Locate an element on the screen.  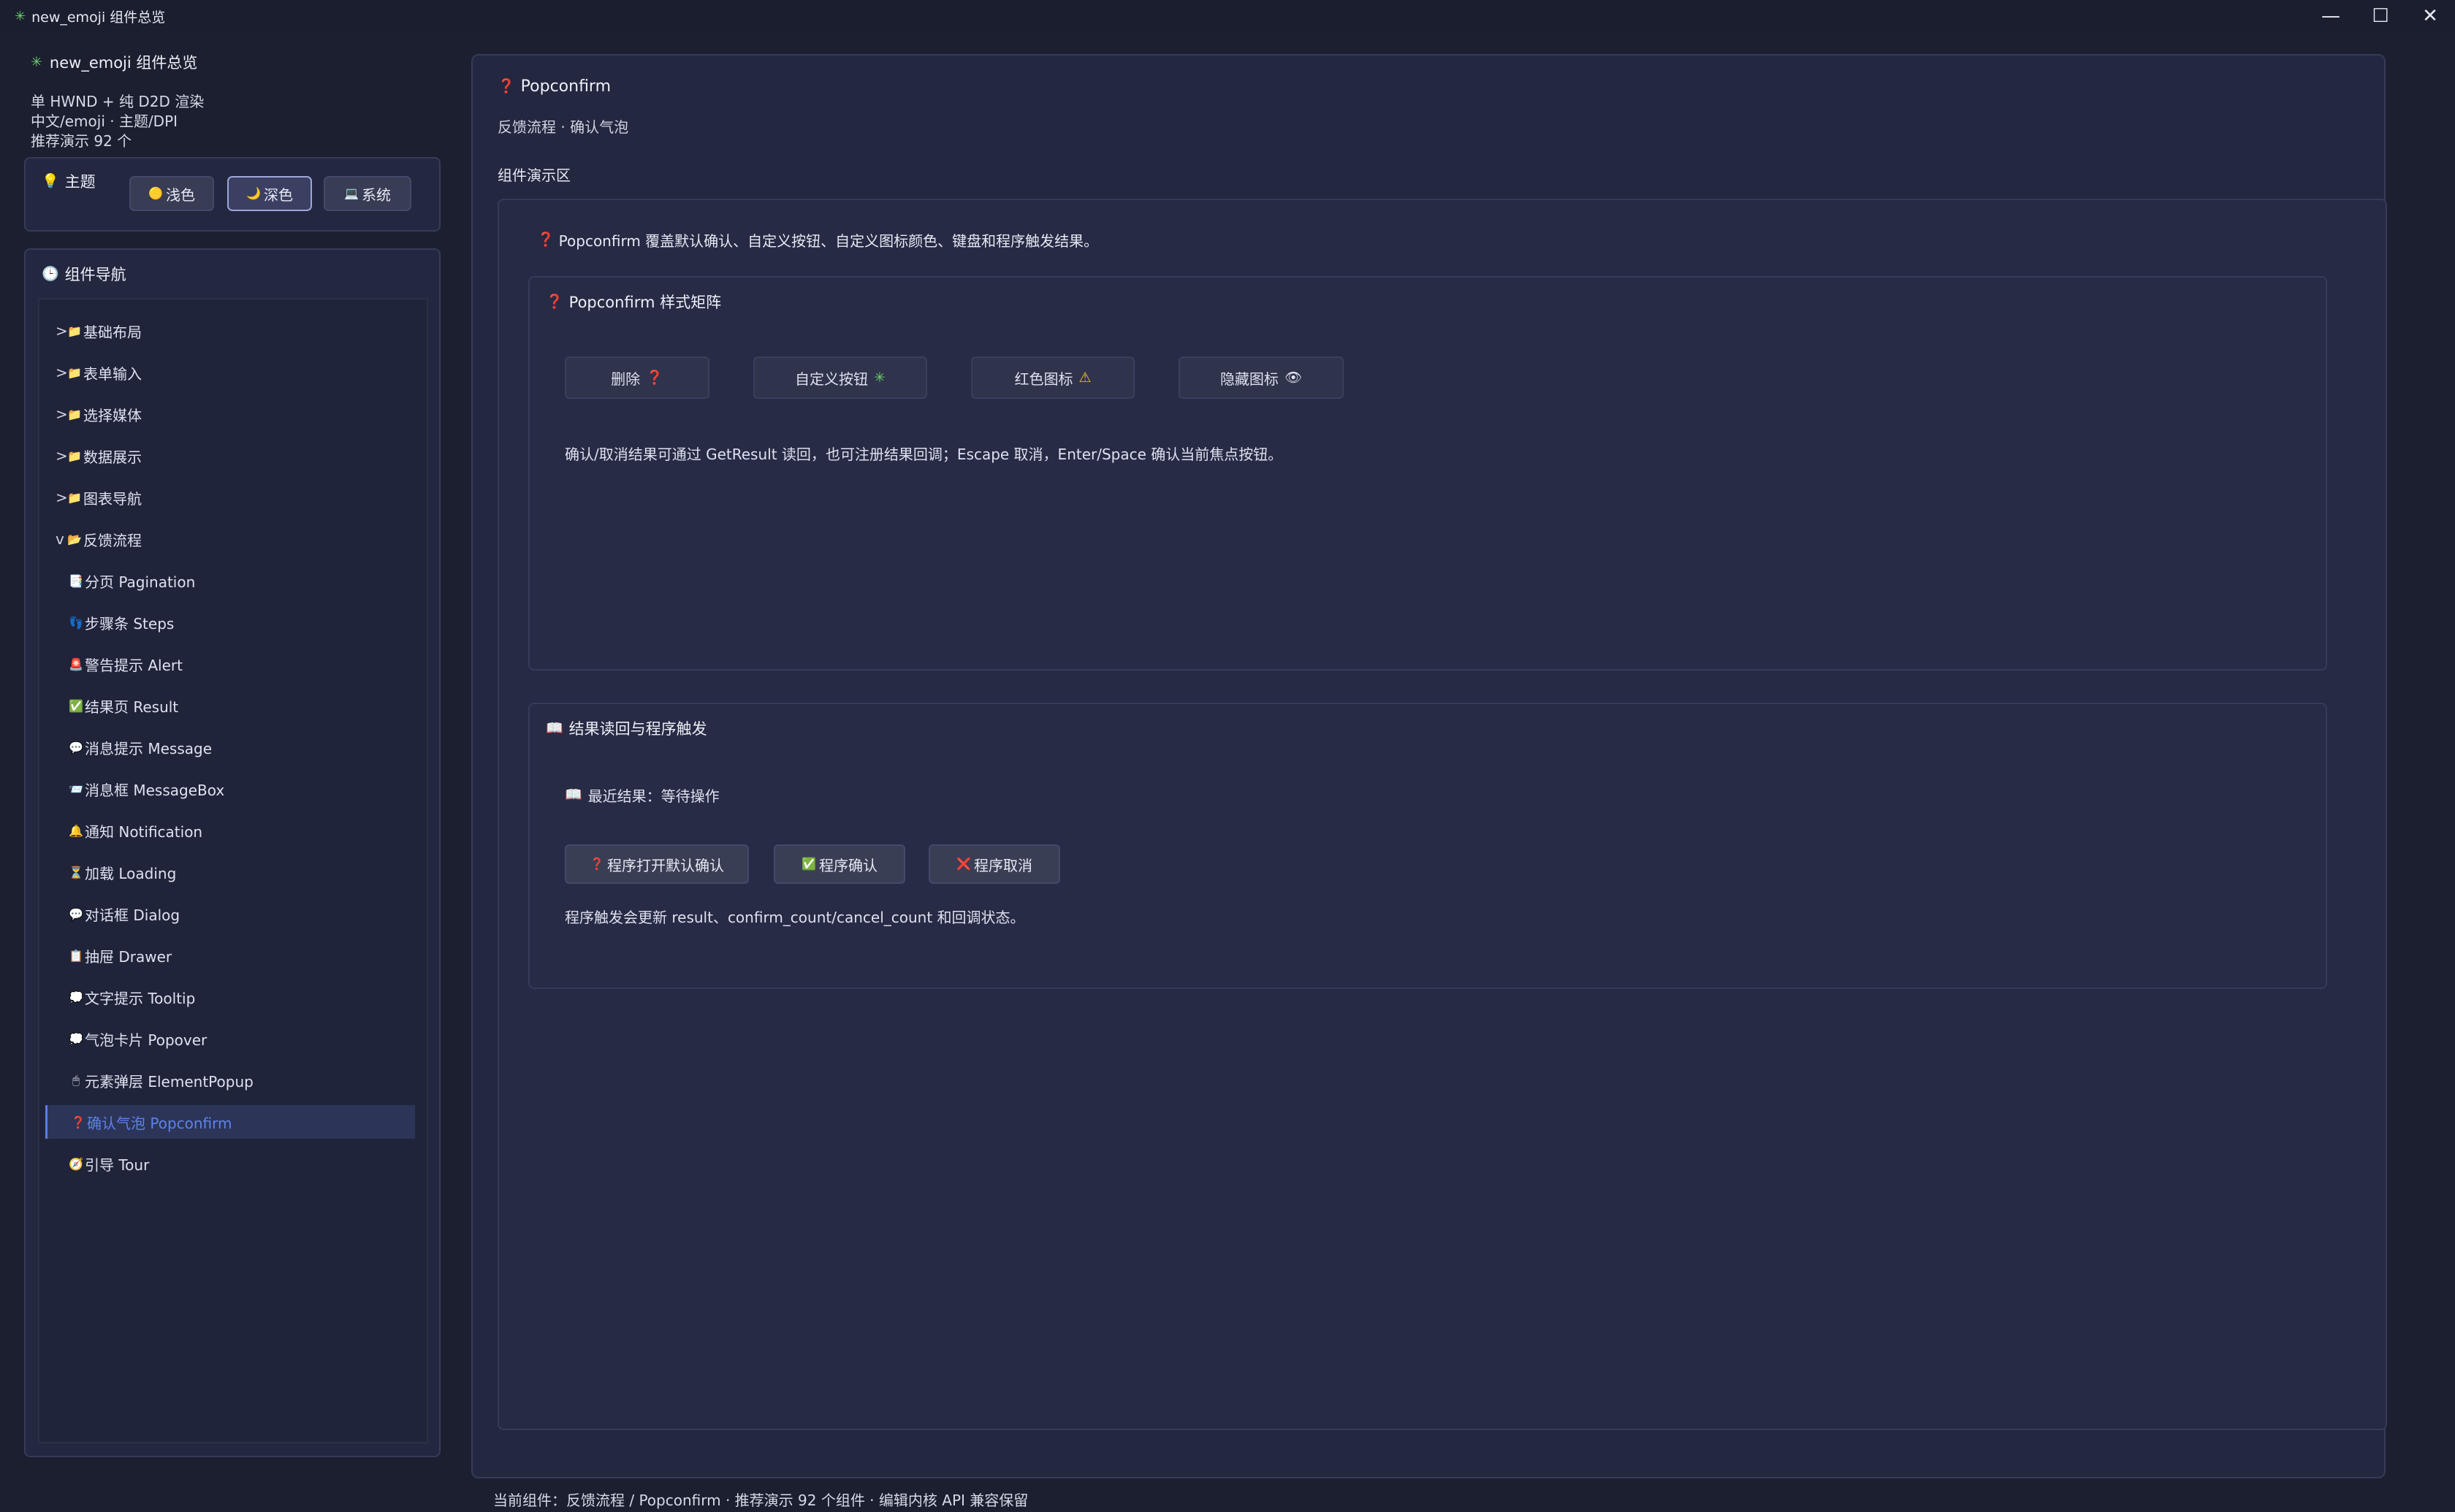
hide-icon-button: 隐藏图标 👁 is located at coordinates (1261, 377).